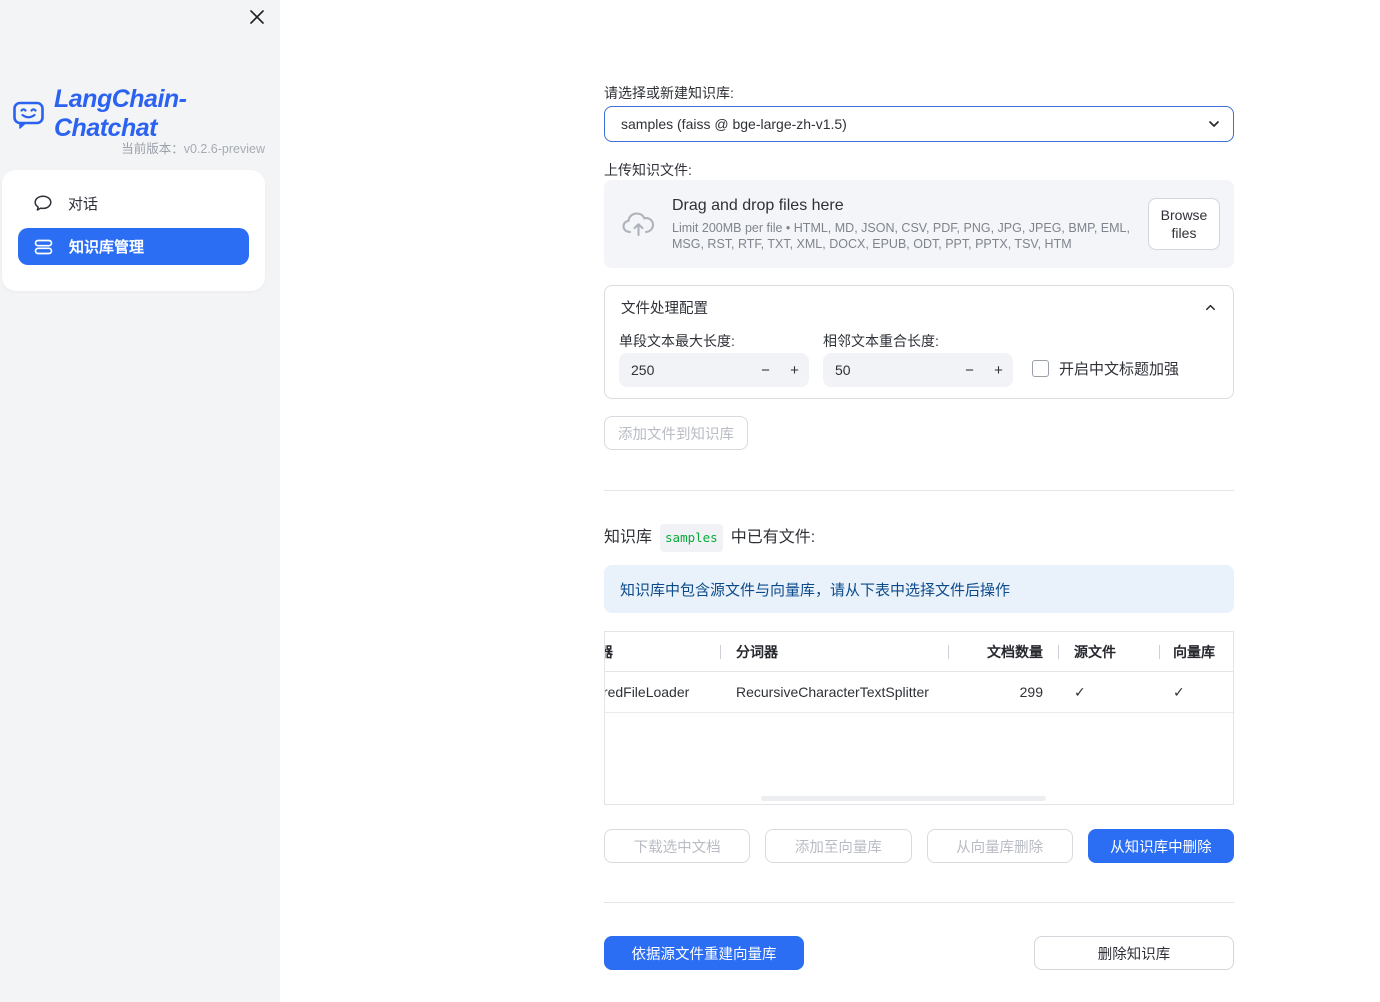  Describe the element at coordinates (1119, 369) in the screenshot. I see `checkbox-label: 开启中文标题加强` at that location.